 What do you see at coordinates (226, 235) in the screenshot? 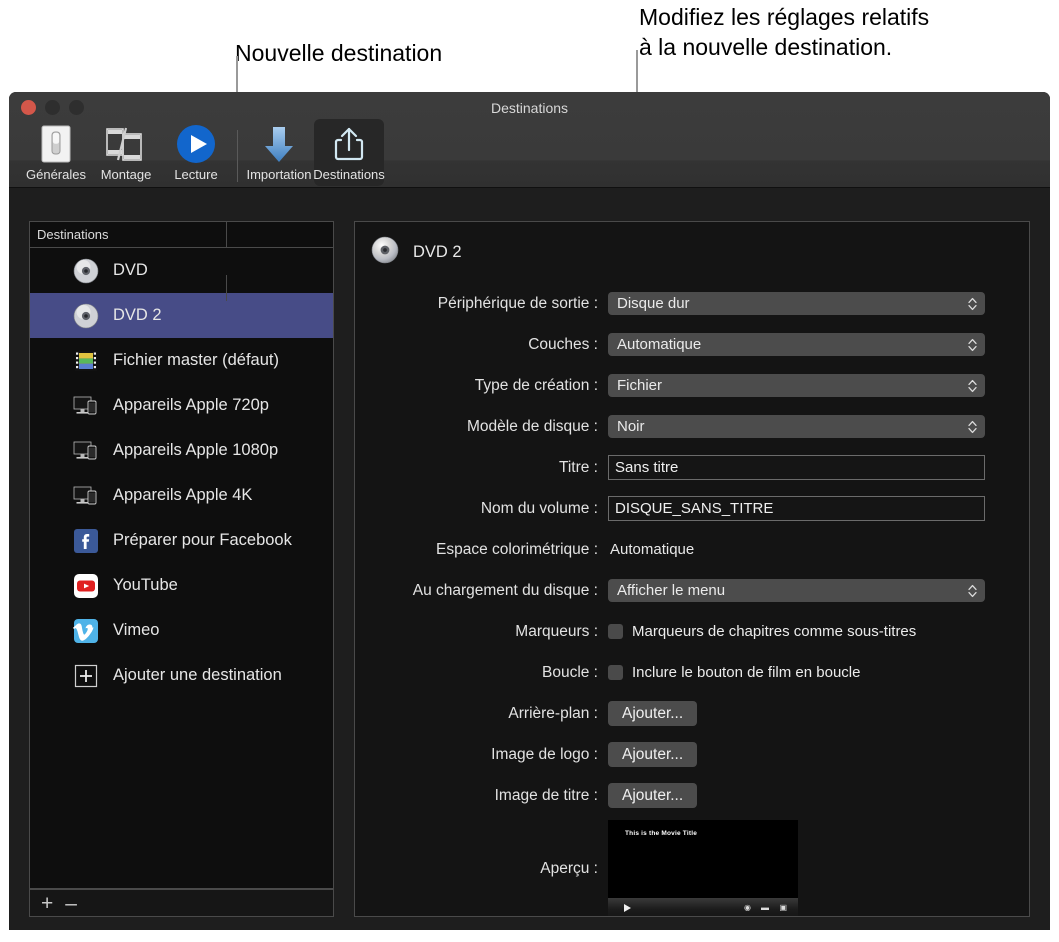
I see `sidebar-column-divider` at bounding box center [226, 235].